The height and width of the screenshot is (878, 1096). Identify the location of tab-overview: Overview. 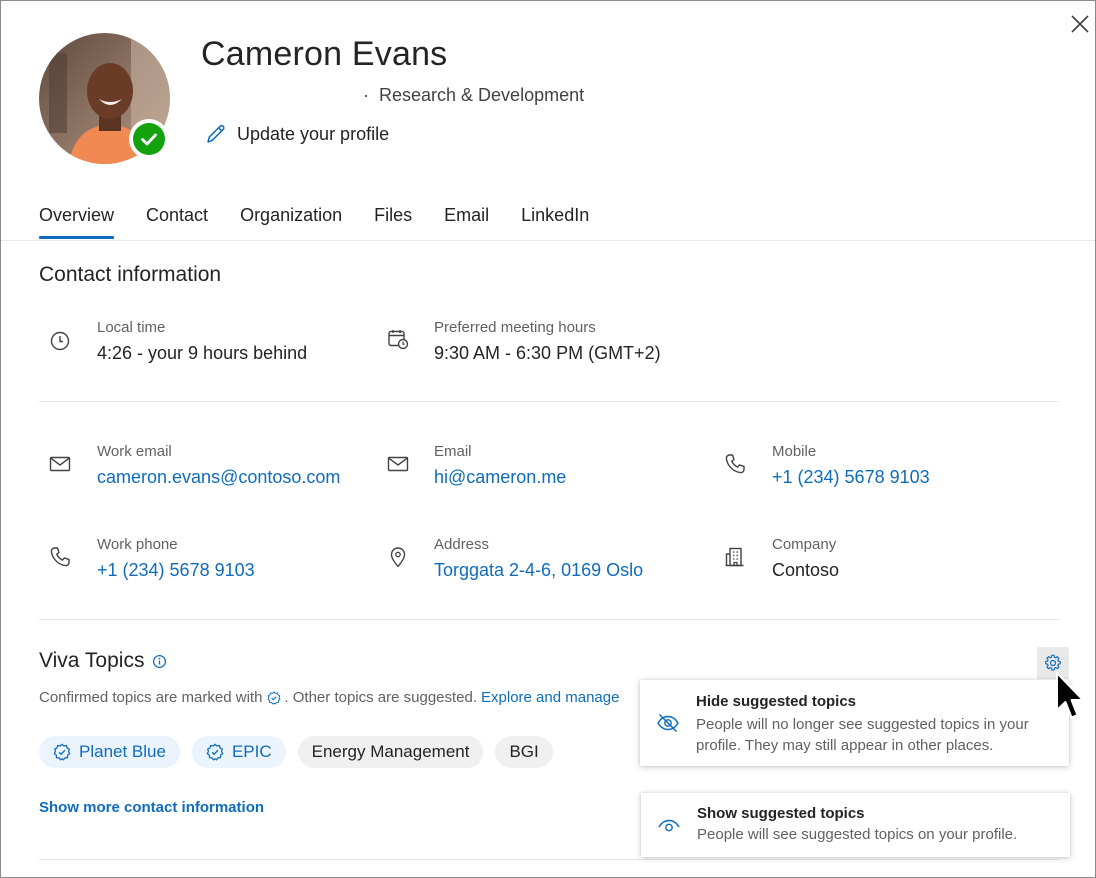
(77, 220).